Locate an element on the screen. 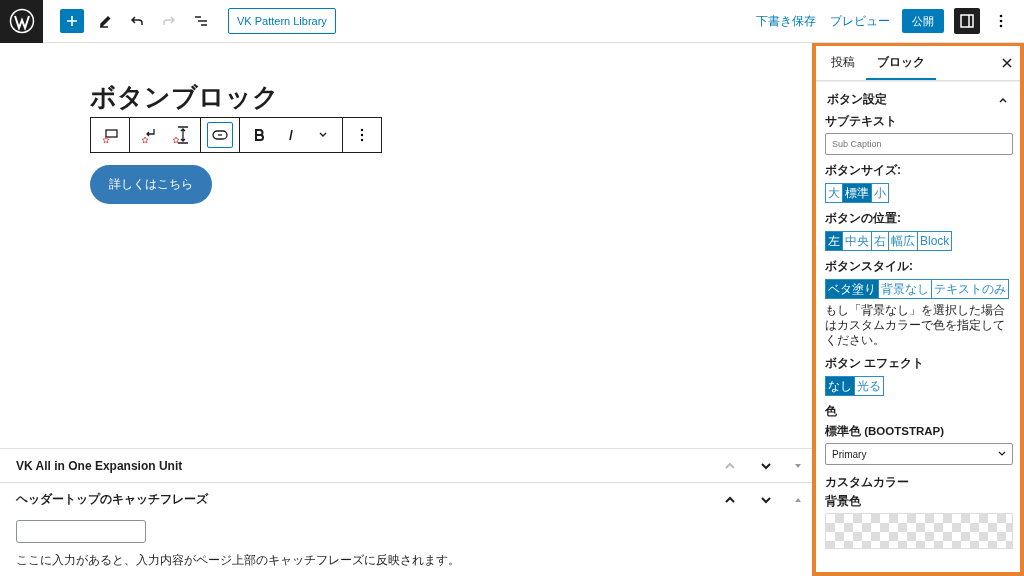  option-button: ベタ塗り is located at coordinates (852, 289).